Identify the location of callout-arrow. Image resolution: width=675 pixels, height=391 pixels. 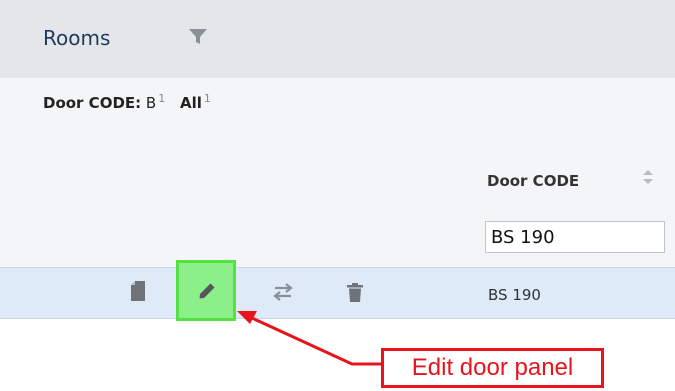
(309, 338).